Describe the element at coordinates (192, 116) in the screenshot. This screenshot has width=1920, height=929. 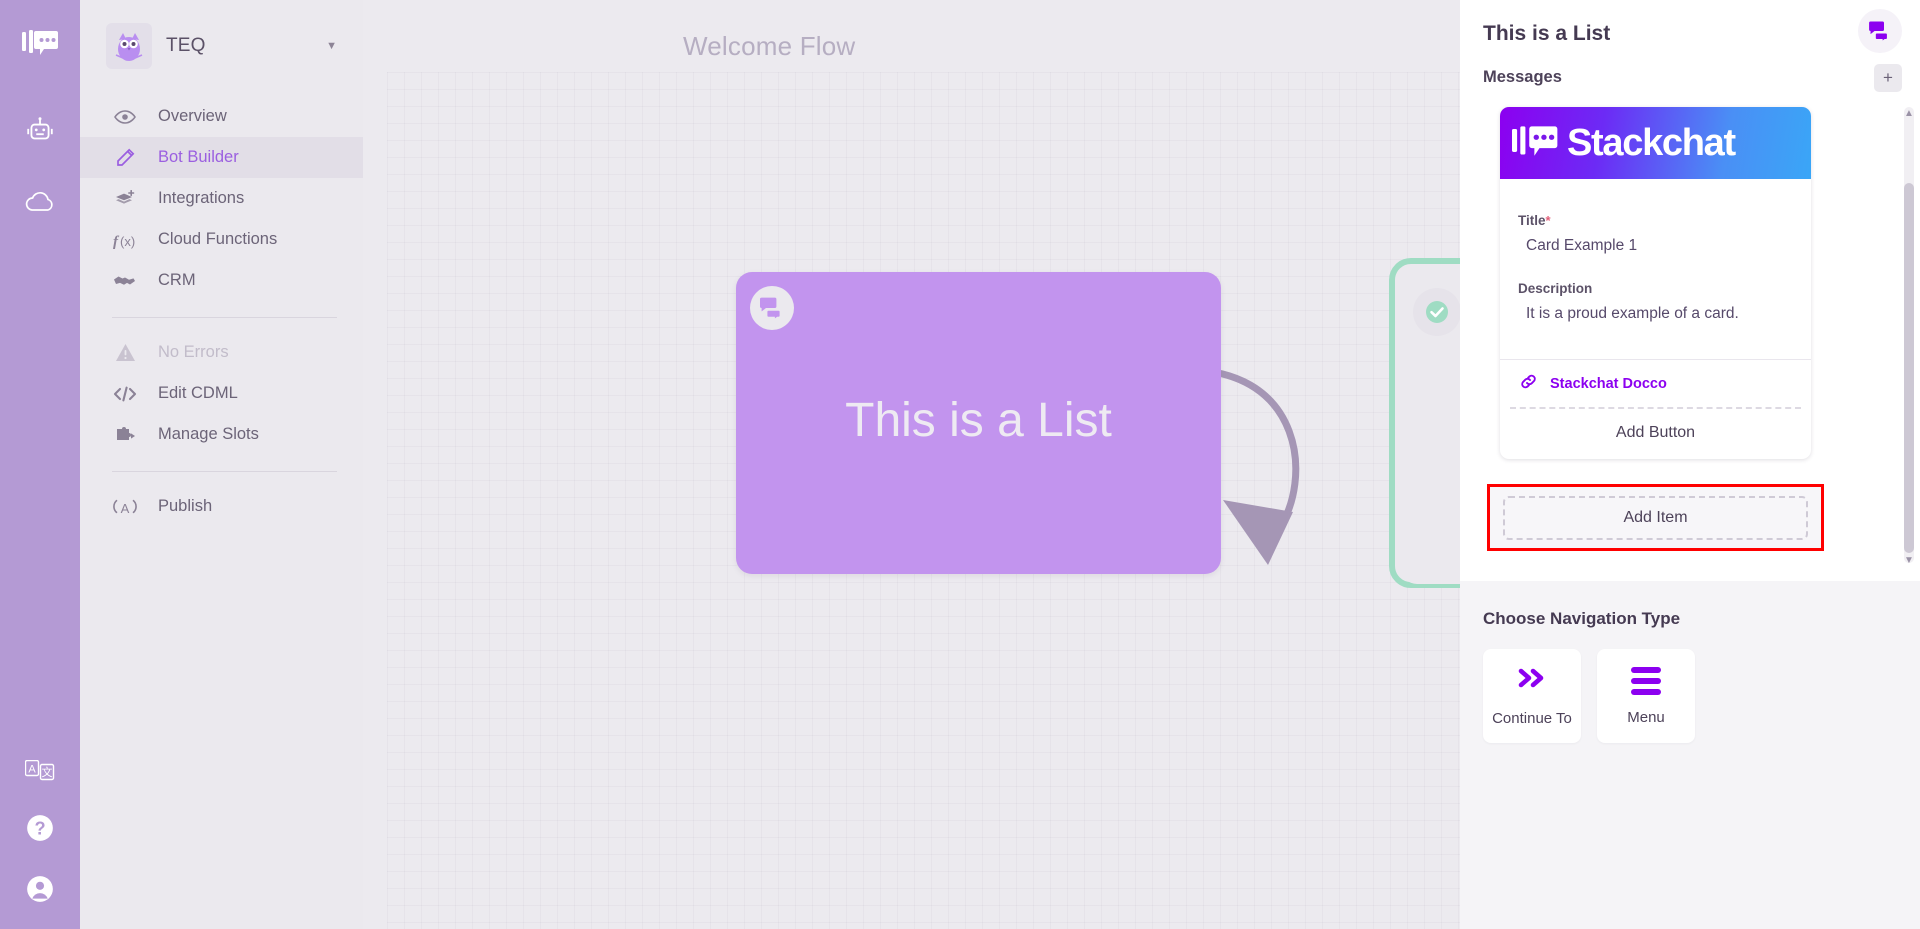
I see `sidebar-item-label: Overview` at that location.